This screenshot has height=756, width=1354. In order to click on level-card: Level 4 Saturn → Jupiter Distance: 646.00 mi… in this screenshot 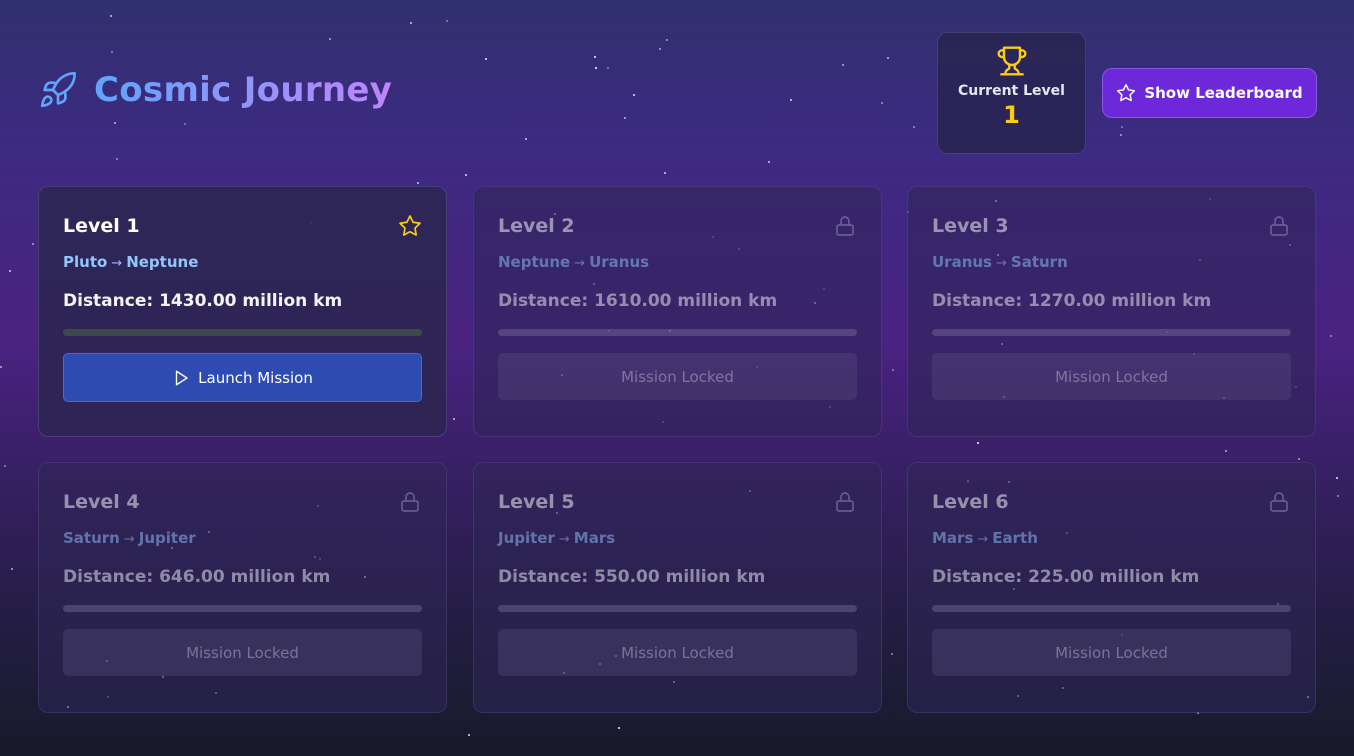, I will do `click(242, 587)`.